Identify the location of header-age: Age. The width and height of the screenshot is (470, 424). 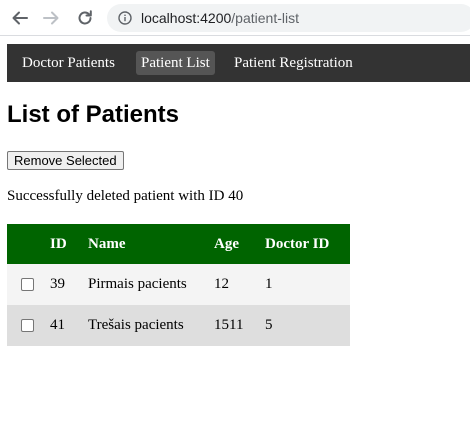
(226, 243).